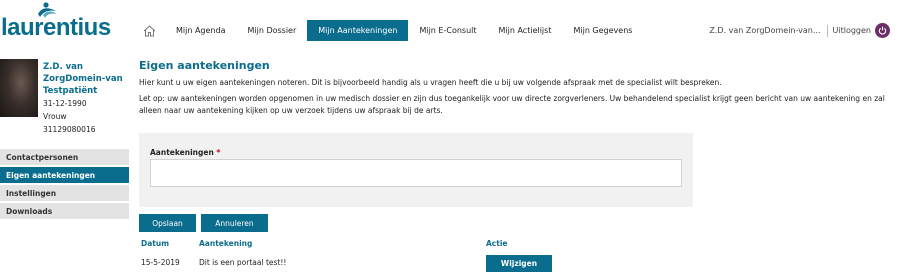 This screenshot has height=273, width=900. Describe the element at coordinates (200, 30) in the screenshot. I see `nav-mijn-agenda: Mijn Agenda` at that location.